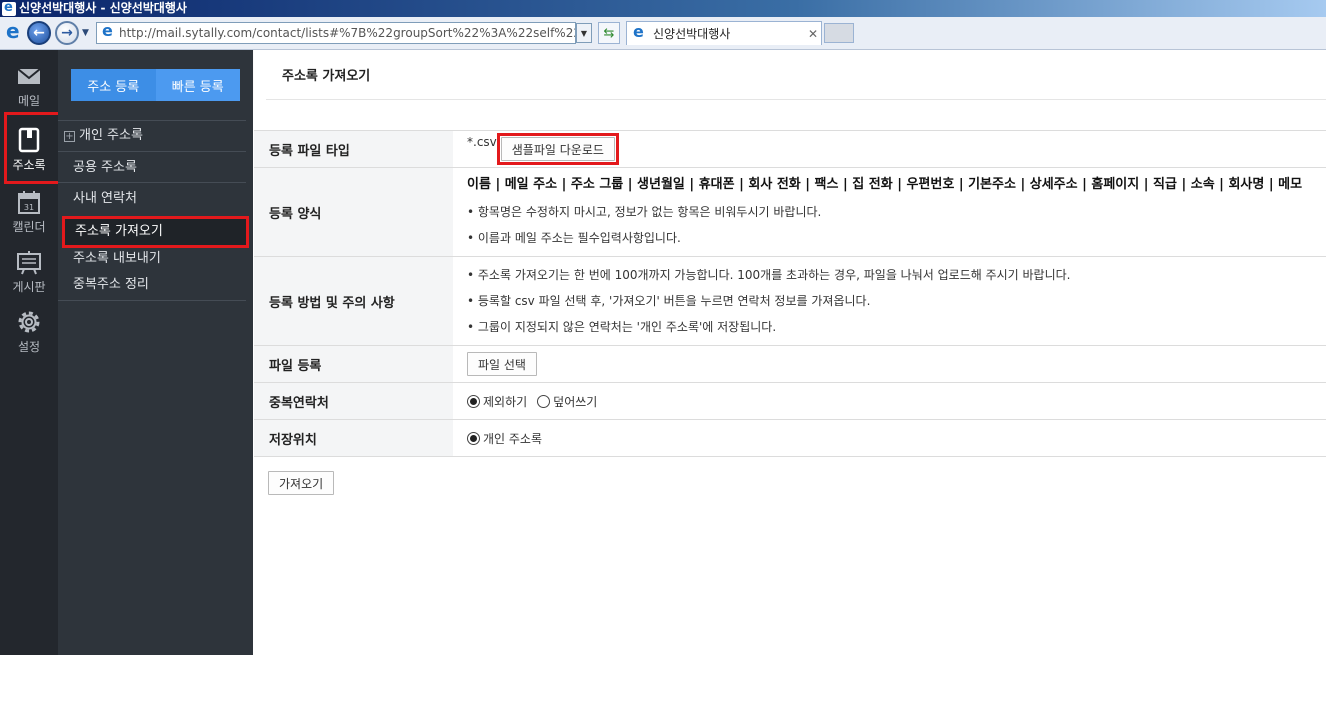 Image resolution: width=1326 pixels, height=710 pixels. Describe the element at coordinates (505, 401) in the screenshot. I see `exclude-label: 제외하기` at that location.